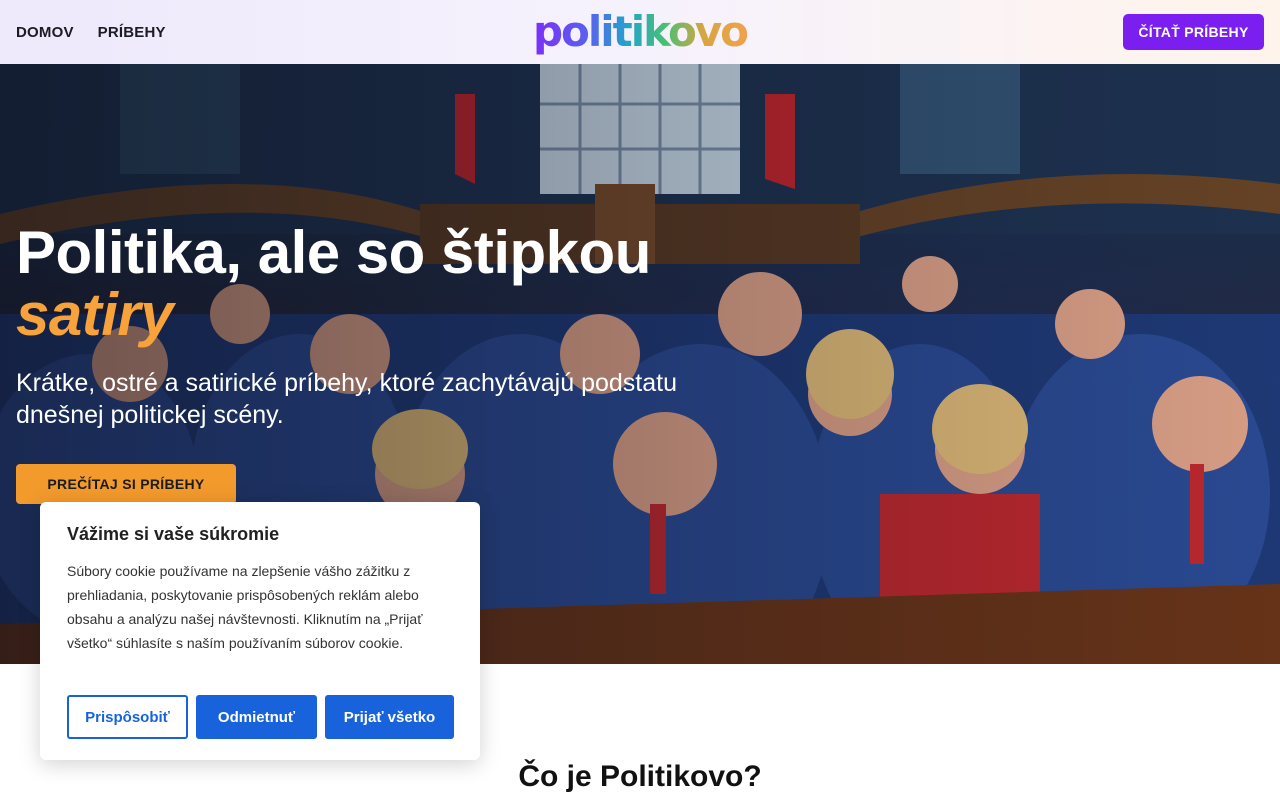 The height and width of the screenshot is (800, 1280). I want to click on hero-title: Politika, ale so štipkou satiry, so click(396, 284).